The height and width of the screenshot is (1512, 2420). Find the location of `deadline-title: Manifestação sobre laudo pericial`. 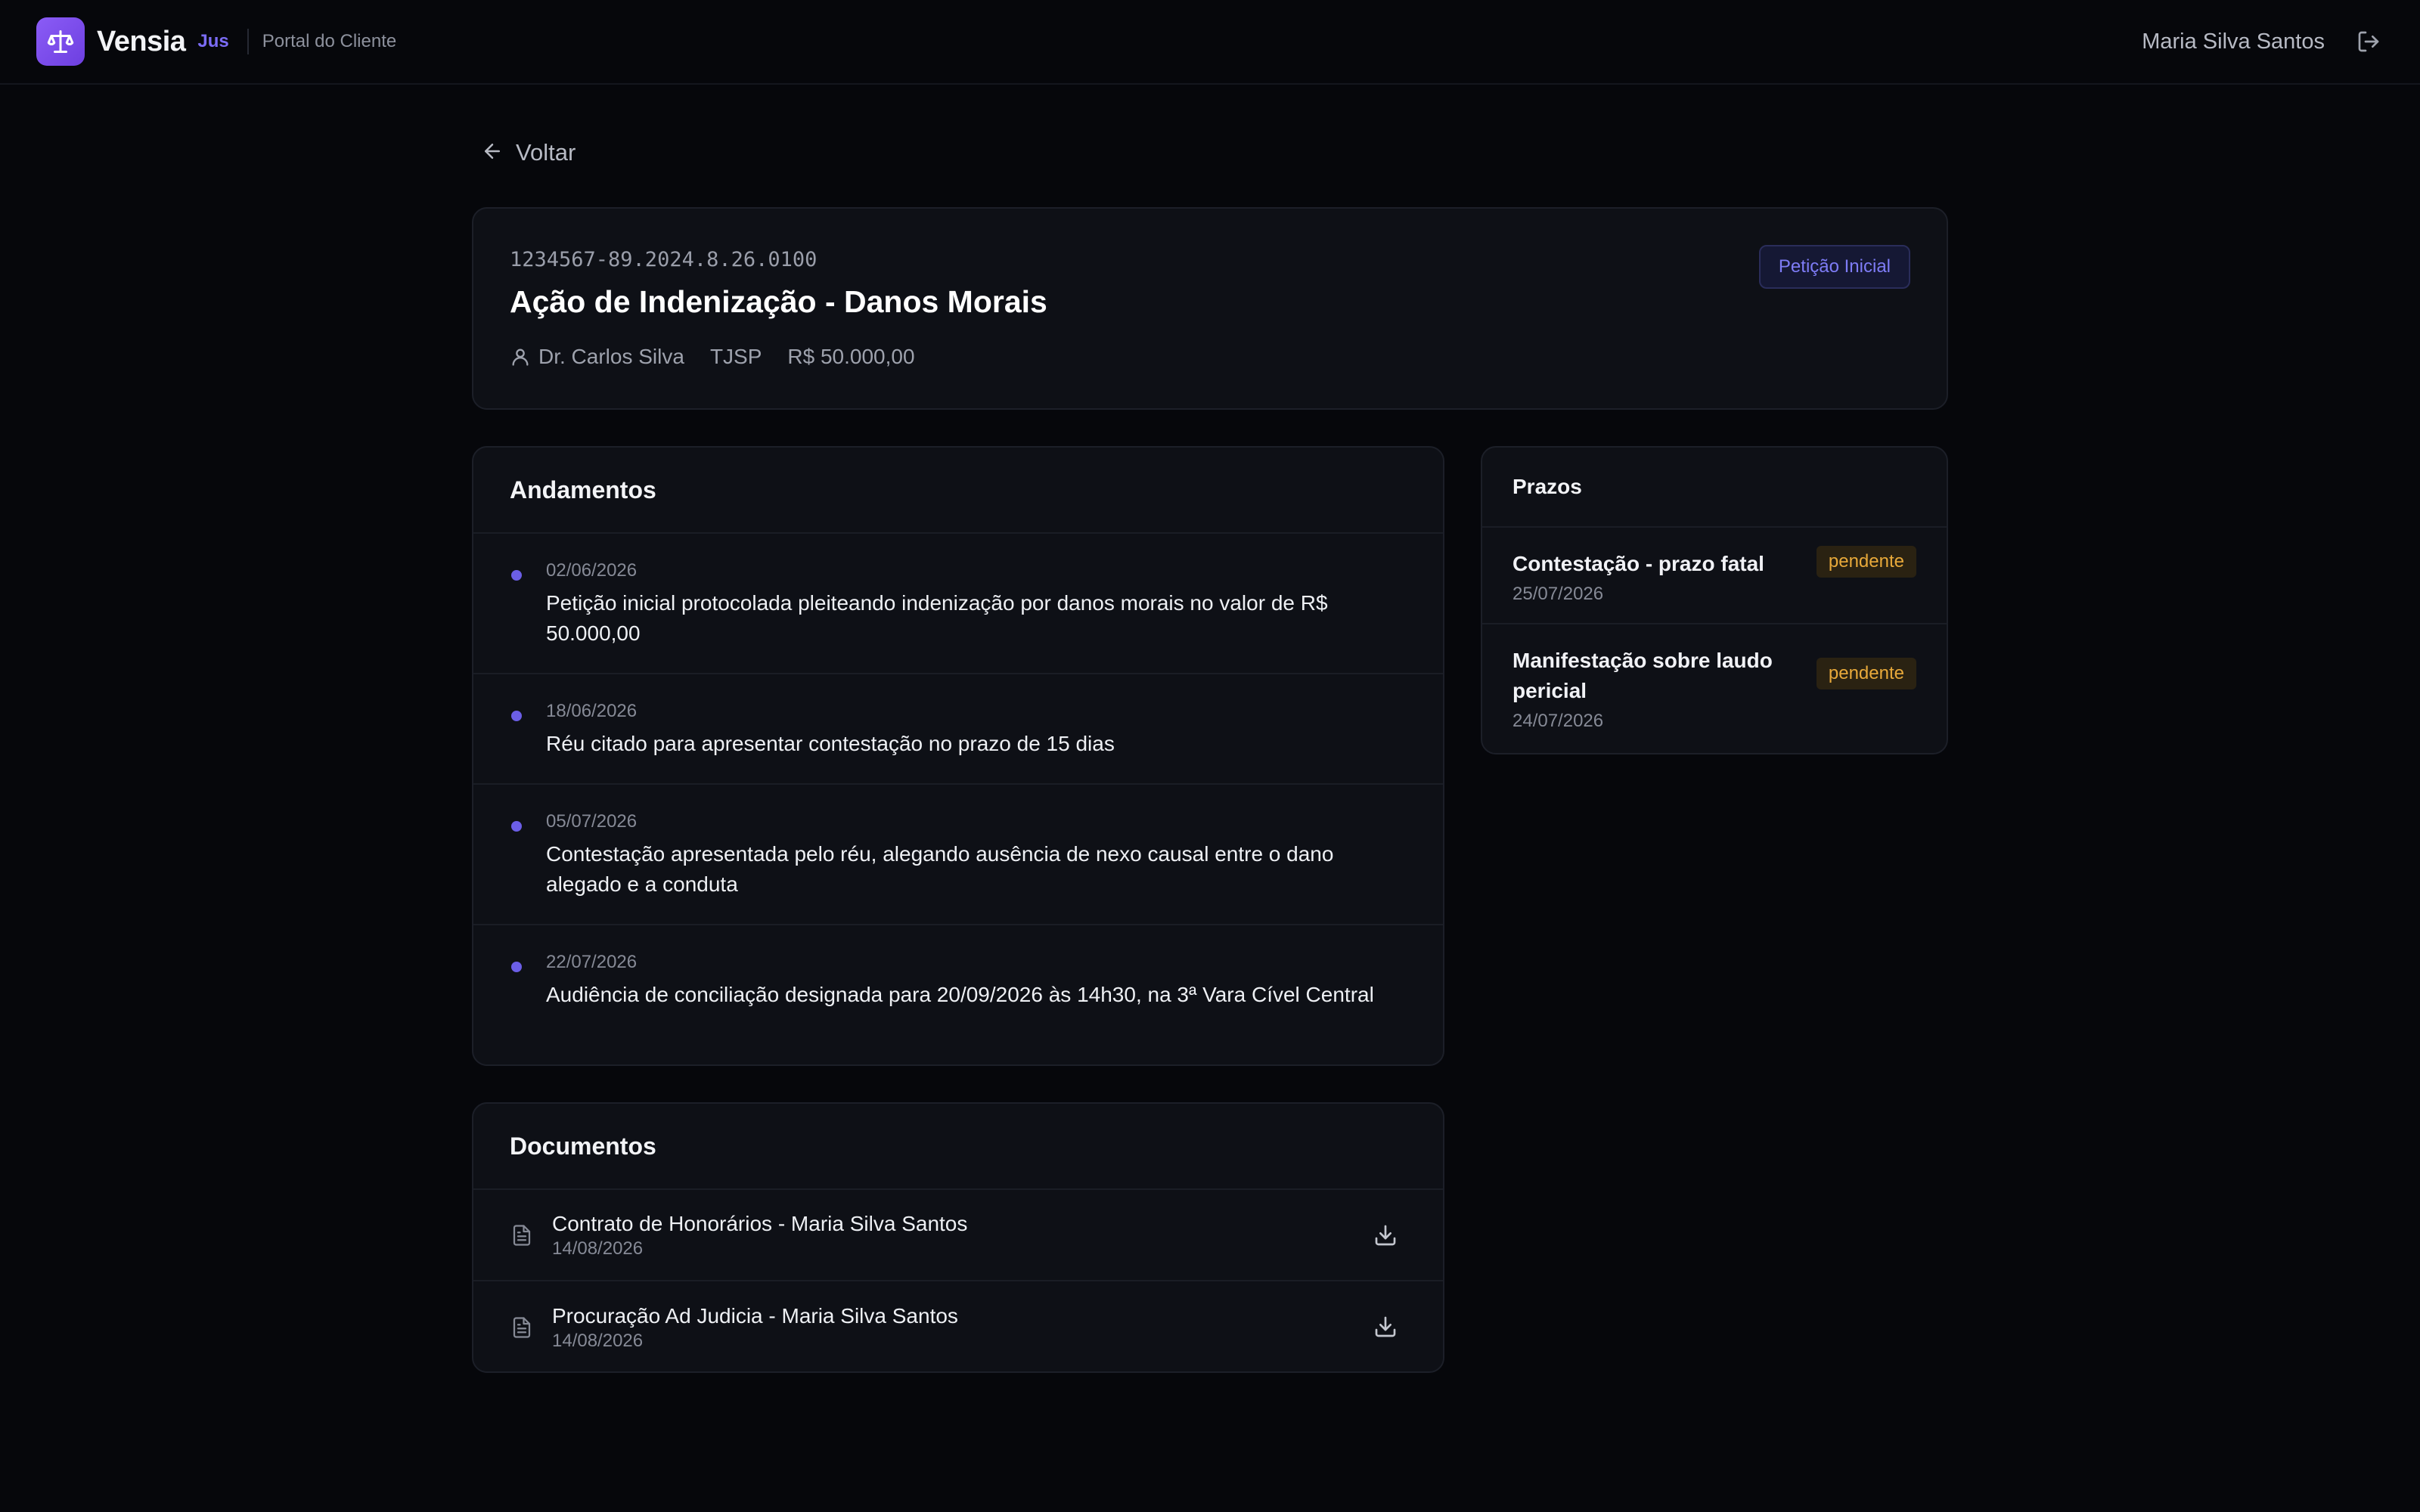

deadline-title: Manifestação sobre laudo pericial is located at coordinates (1642, 676).